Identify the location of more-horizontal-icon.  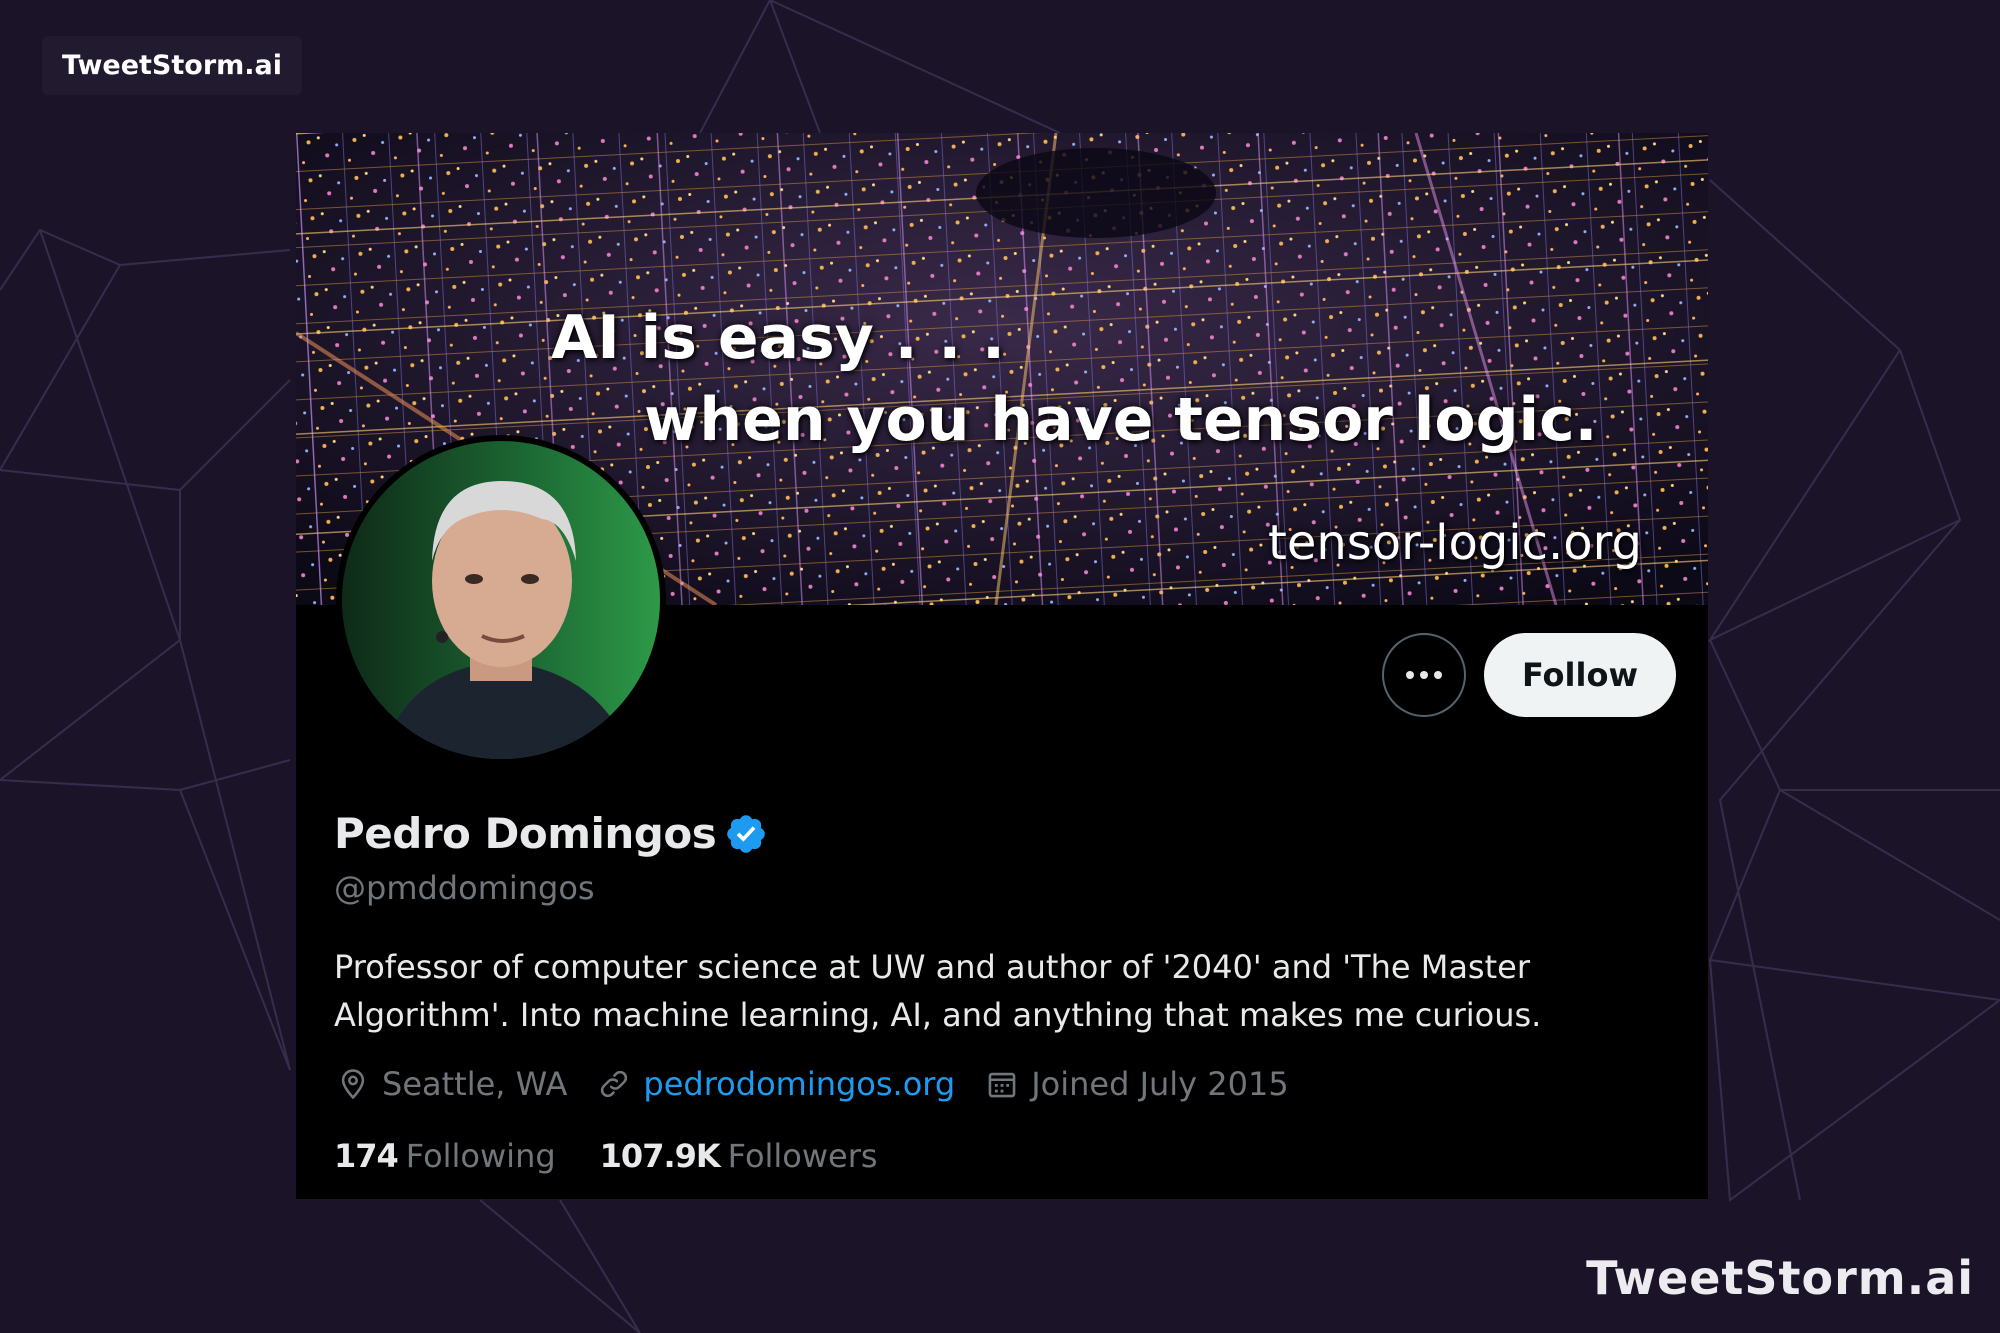
(1424, 675).